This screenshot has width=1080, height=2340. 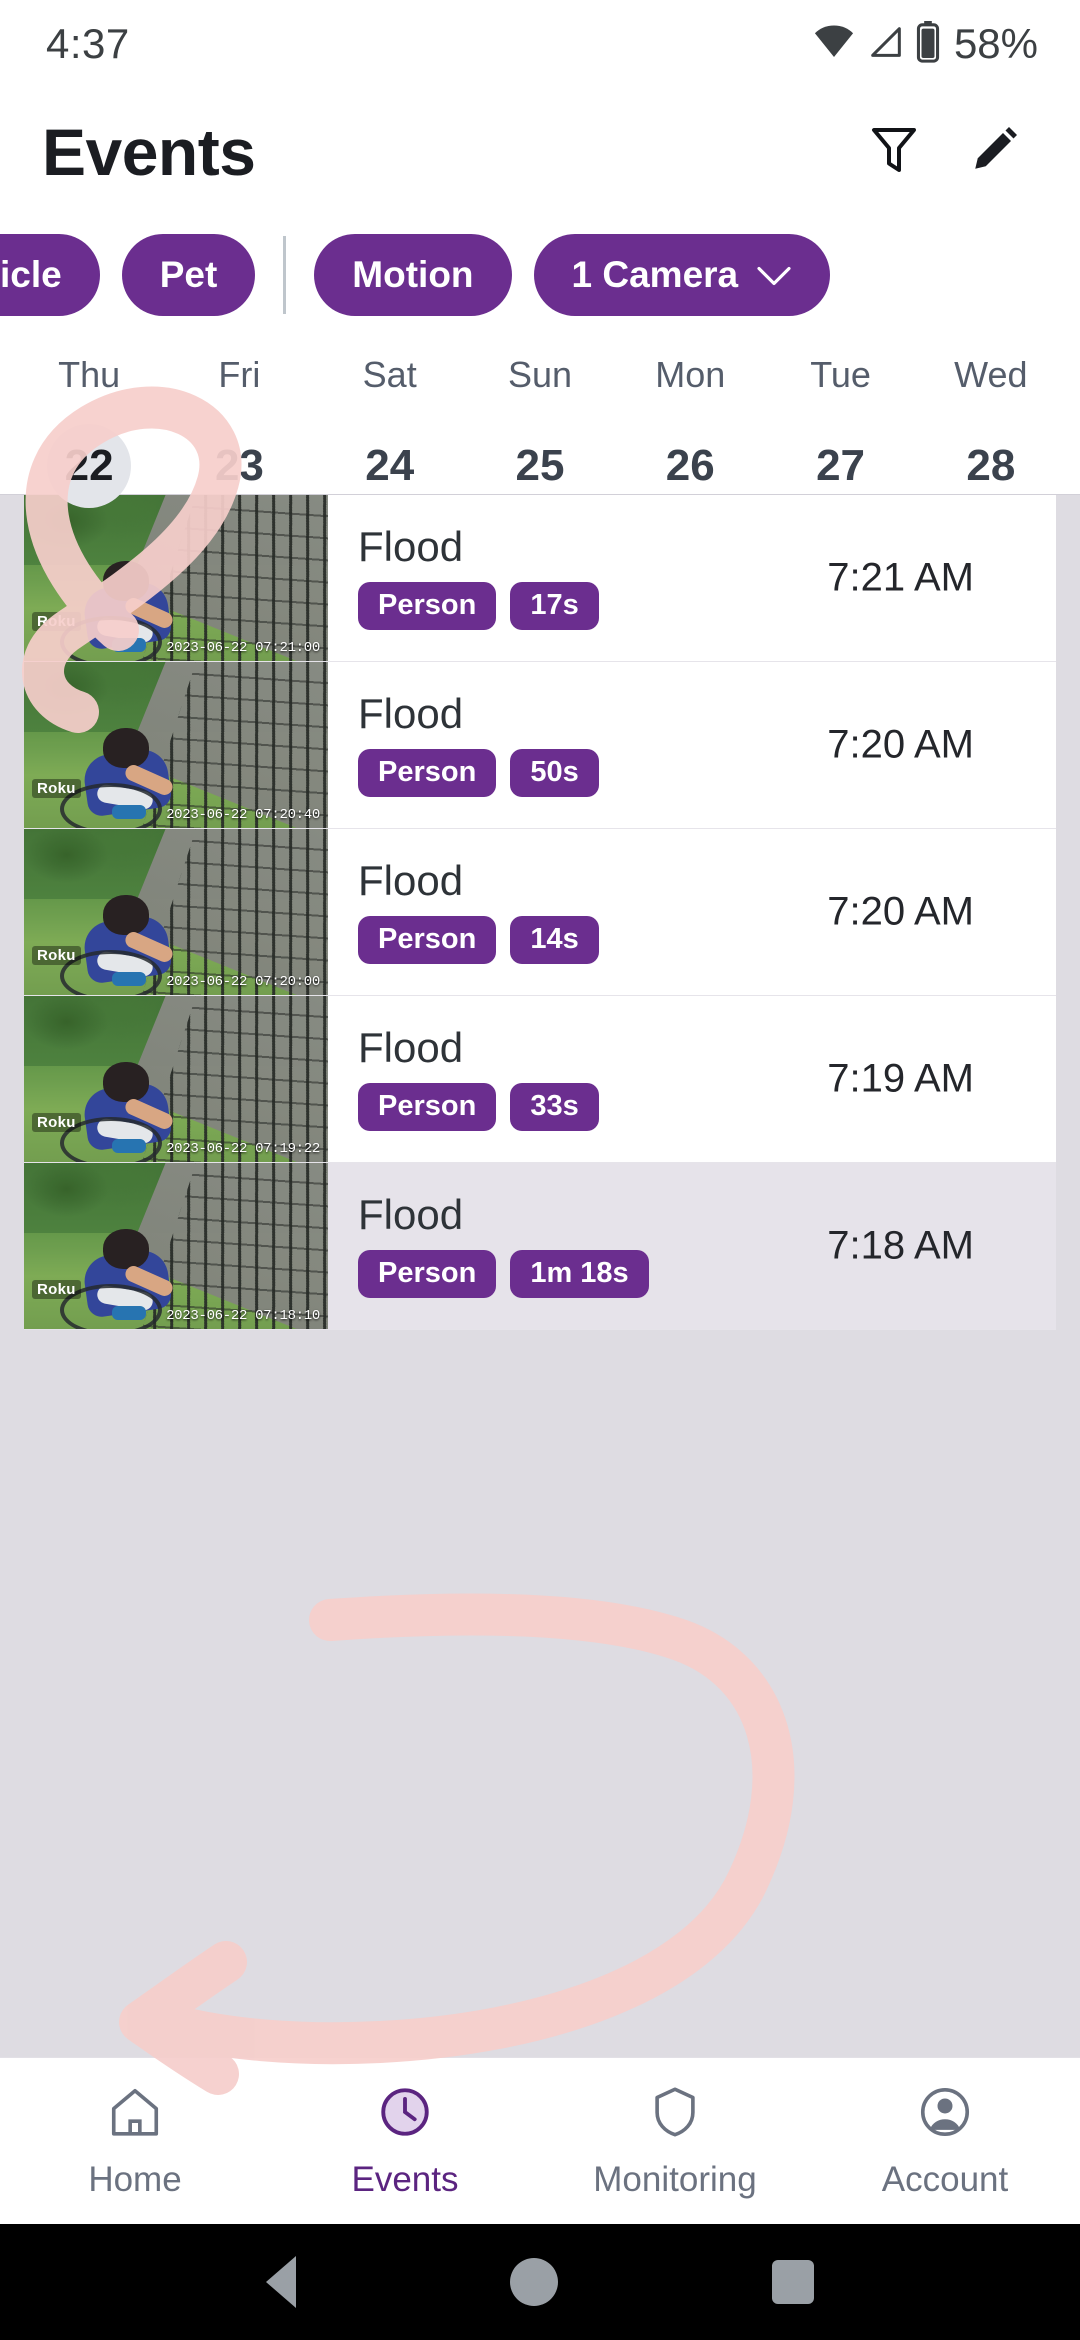 What do you see at coordinates (478, 1107) in the screenshot?
I see `event-badges: Person 33s` at bounding box center [478, 1107].